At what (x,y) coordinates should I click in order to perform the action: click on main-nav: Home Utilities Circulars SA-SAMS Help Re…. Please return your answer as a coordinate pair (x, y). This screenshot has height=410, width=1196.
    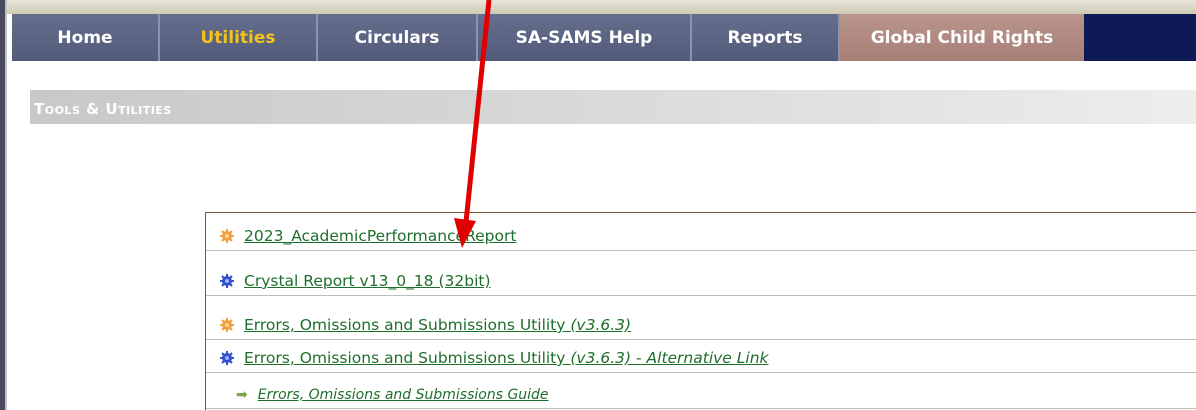
    Looking at the image, I should click on (604, 37).